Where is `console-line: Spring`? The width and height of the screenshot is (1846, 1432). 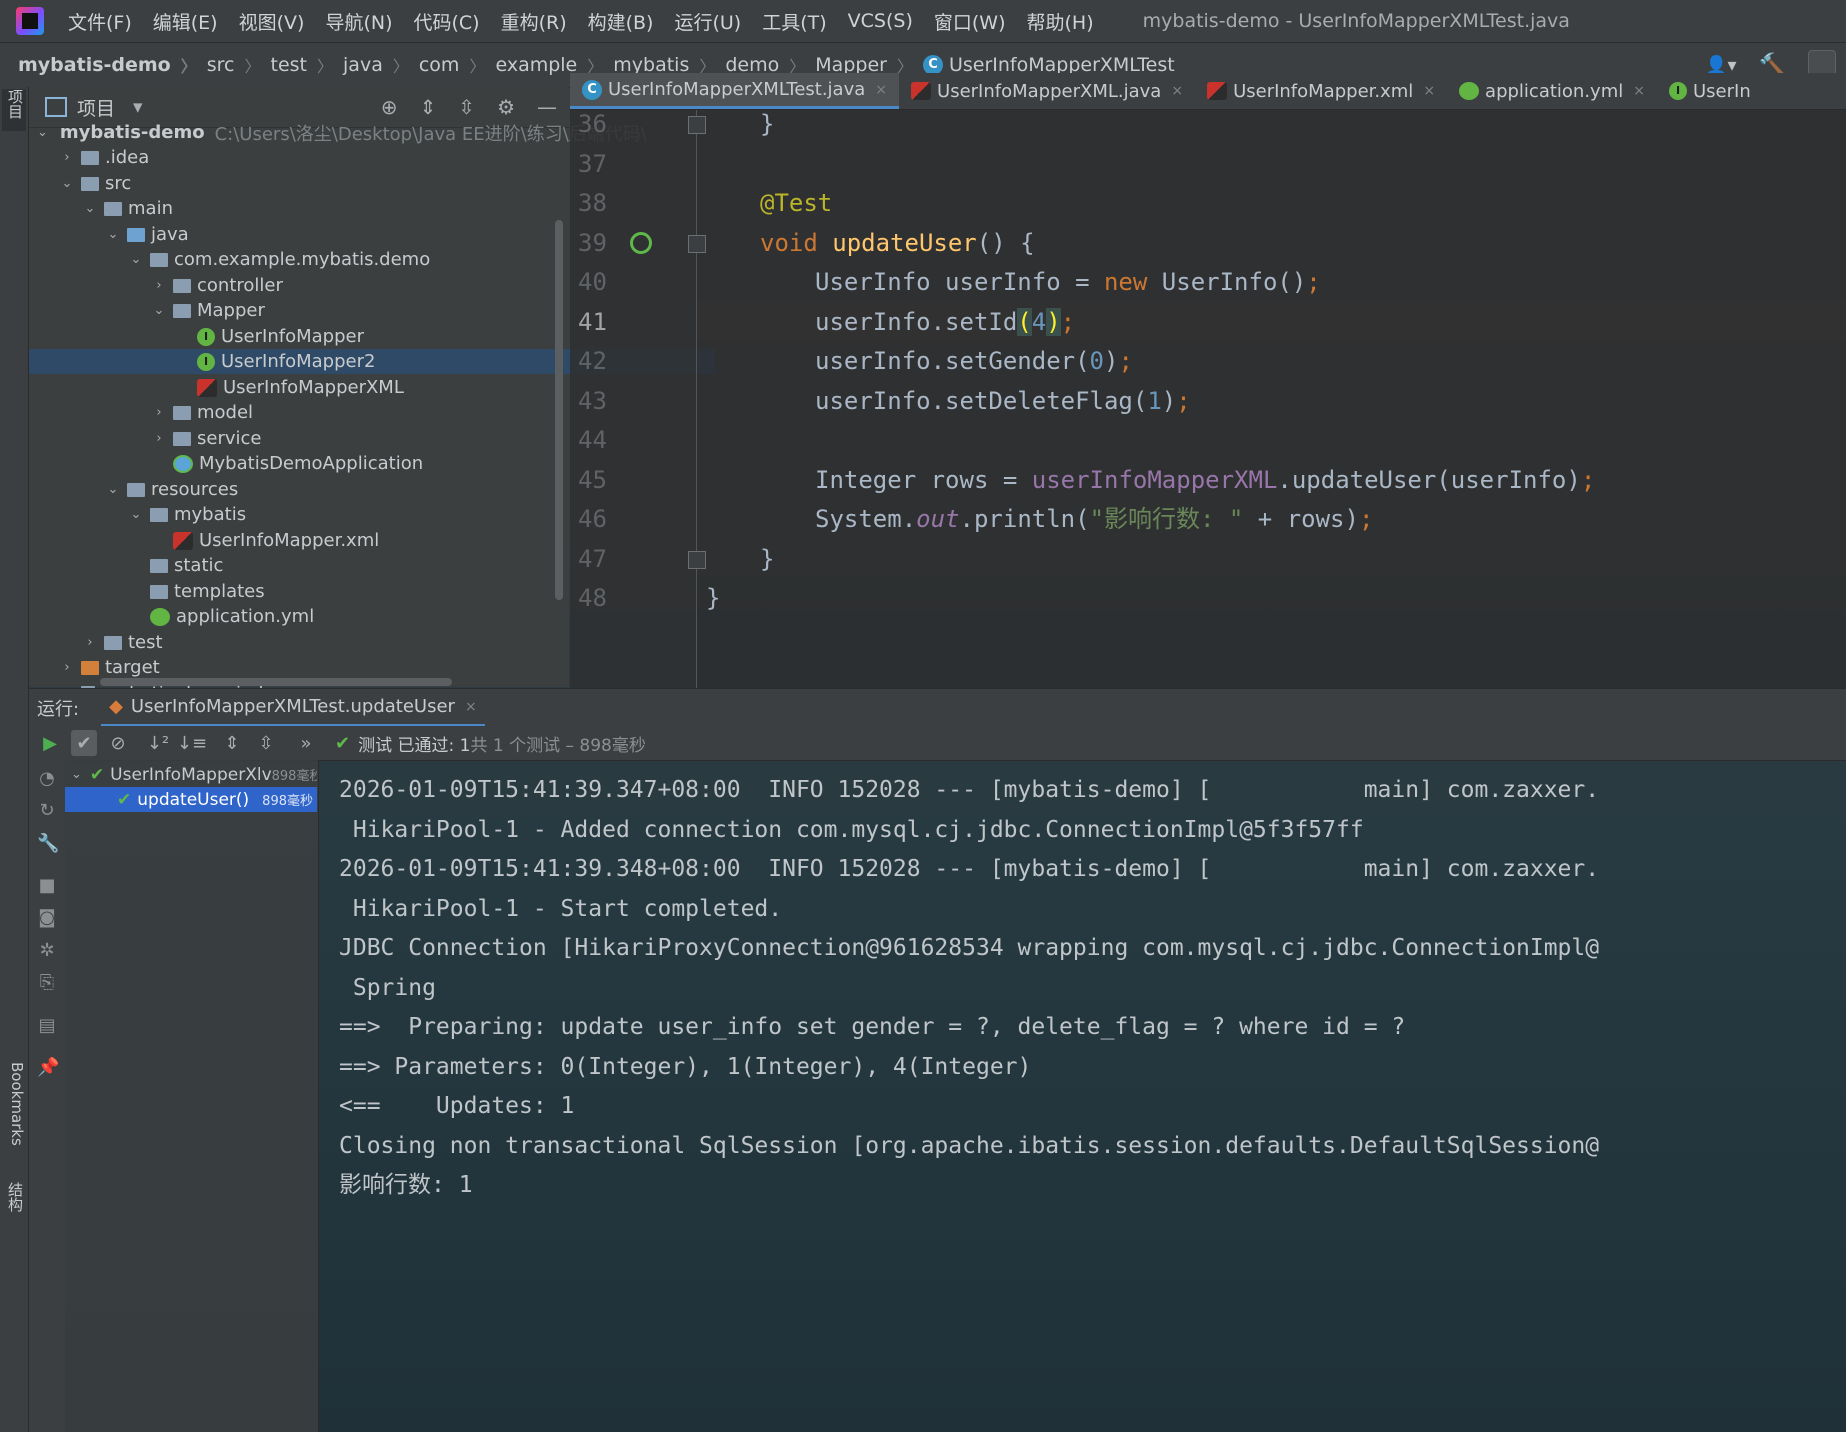
console-line: Spring is located at coordinates (387, 988).